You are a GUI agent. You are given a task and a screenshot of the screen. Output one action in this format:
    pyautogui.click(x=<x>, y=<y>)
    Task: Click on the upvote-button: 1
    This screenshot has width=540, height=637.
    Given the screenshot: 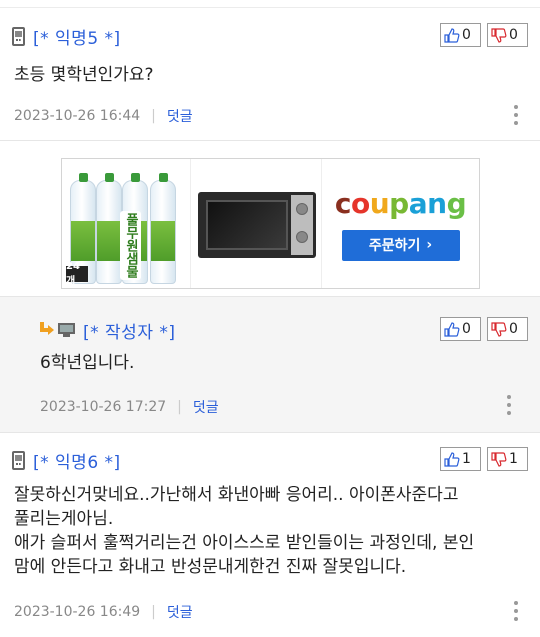 What is the action you would take?
    pyautogui.click(x=460, y=459)
    